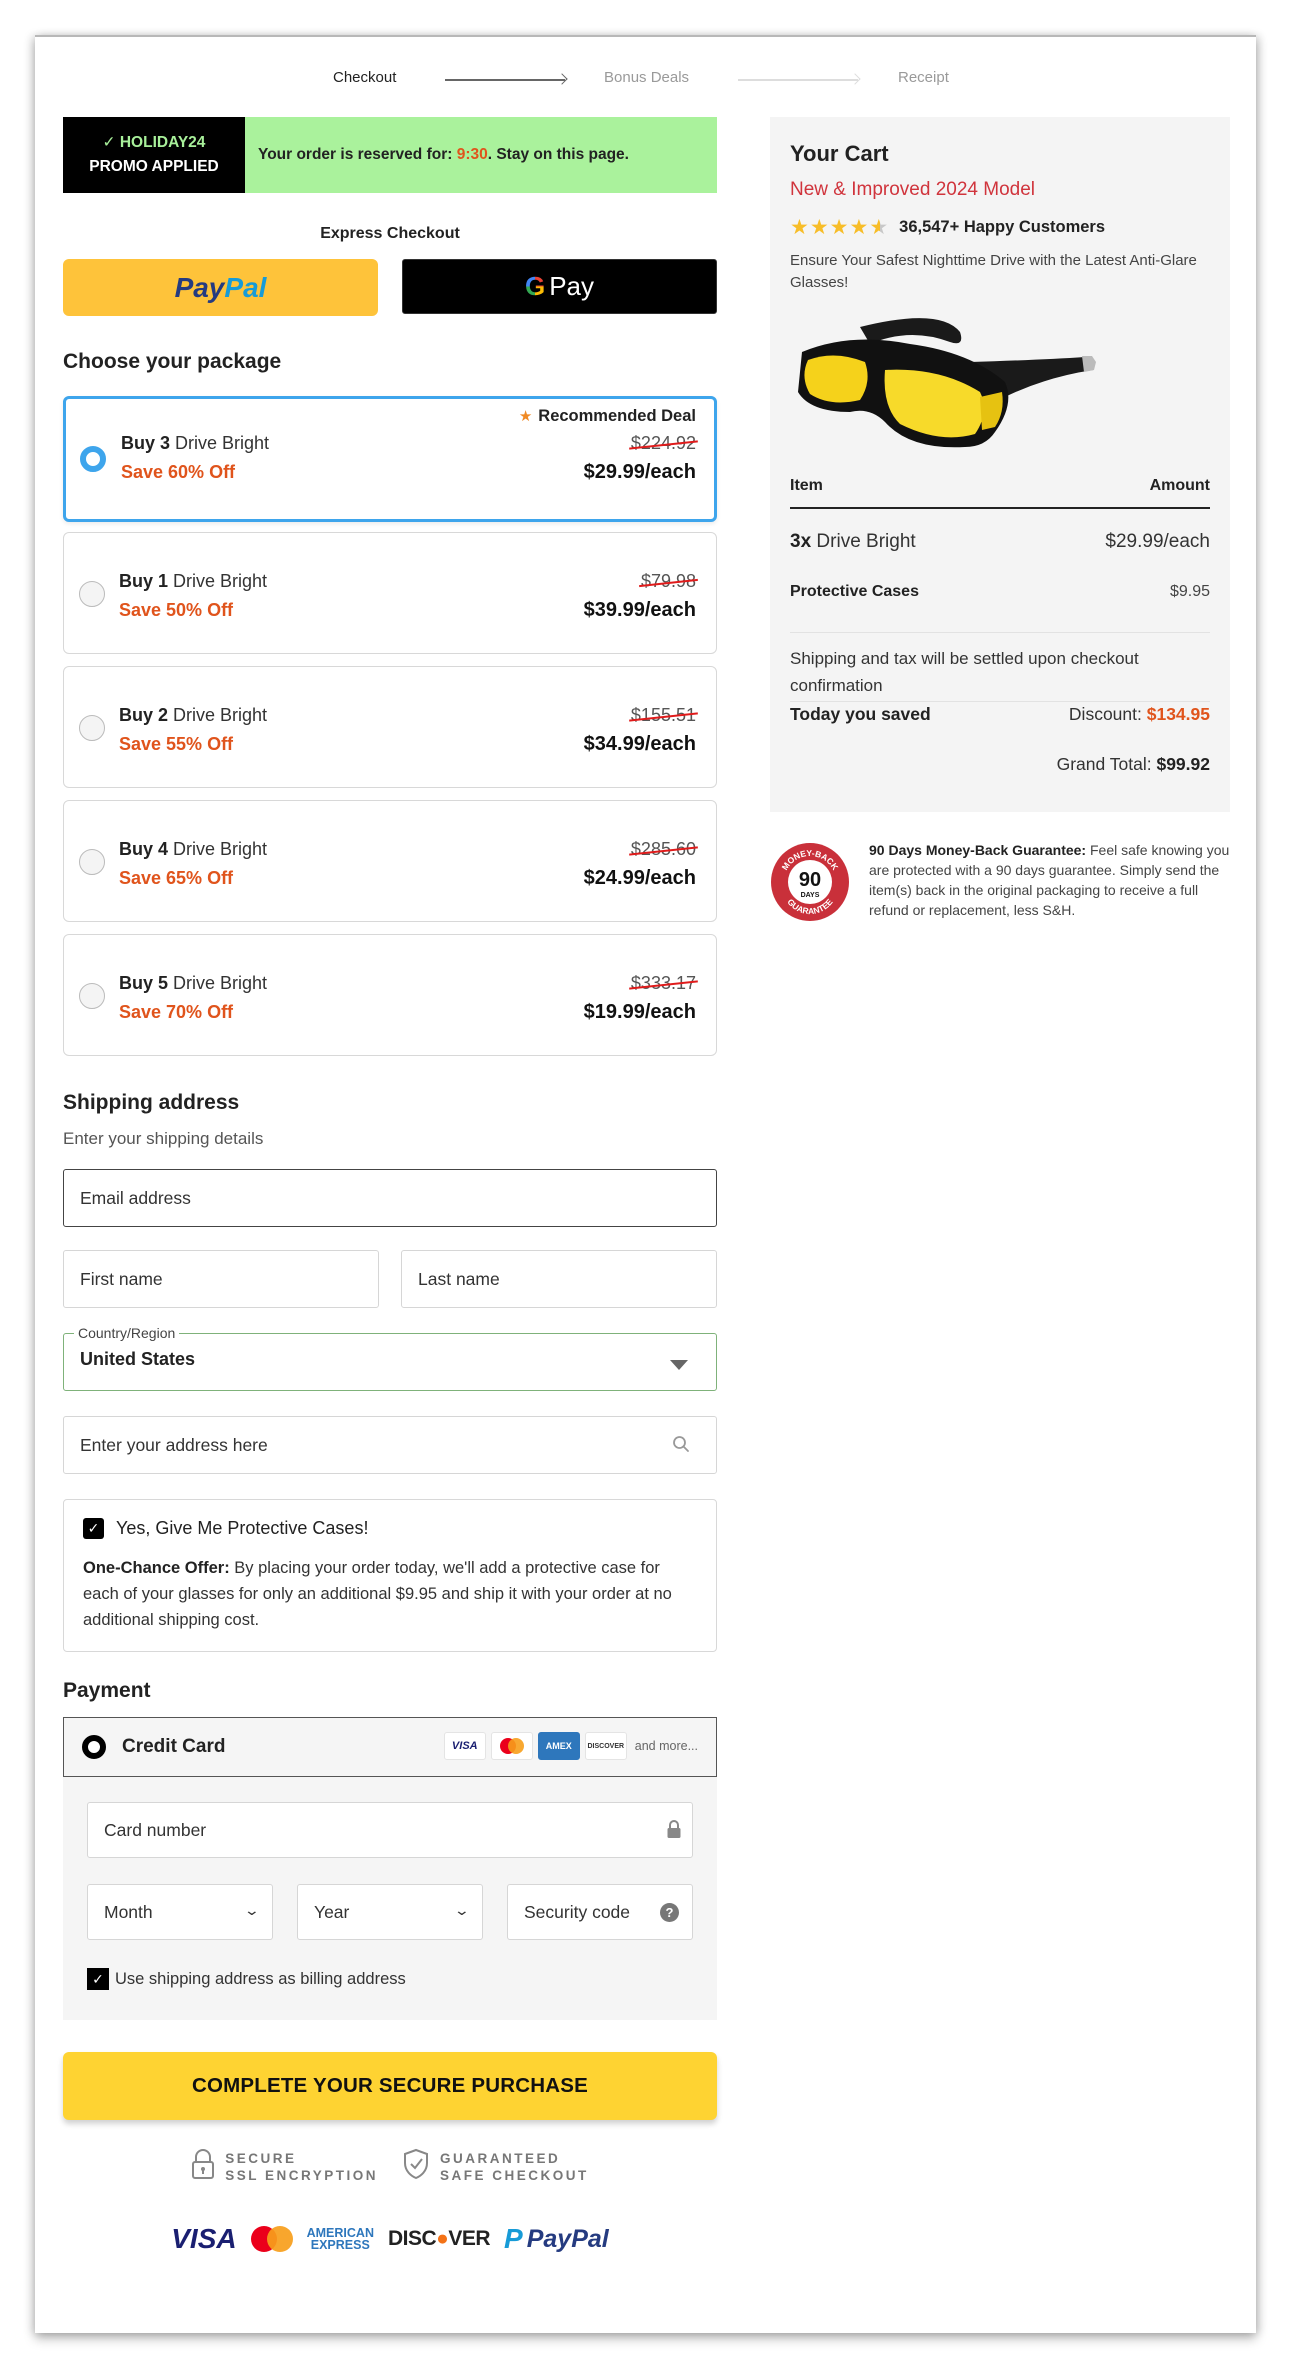  Describe the element at coordinates (607, 416) in the screenshot. I see `recommended-badge: ★ Recommended Deal` at that location.